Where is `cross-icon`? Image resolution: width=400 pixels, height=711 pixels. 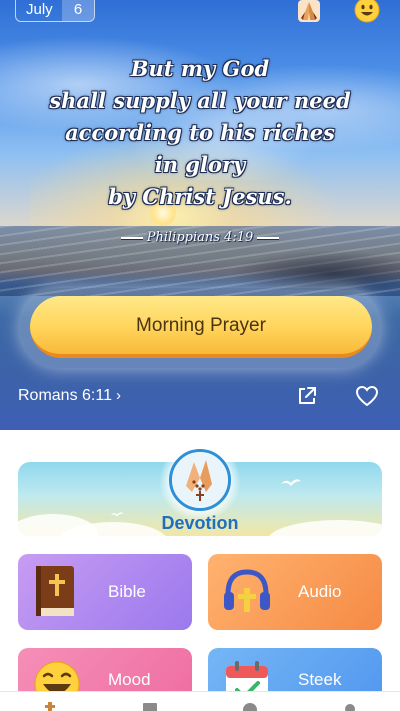
cross-icon is located at coordinates (50, 705).